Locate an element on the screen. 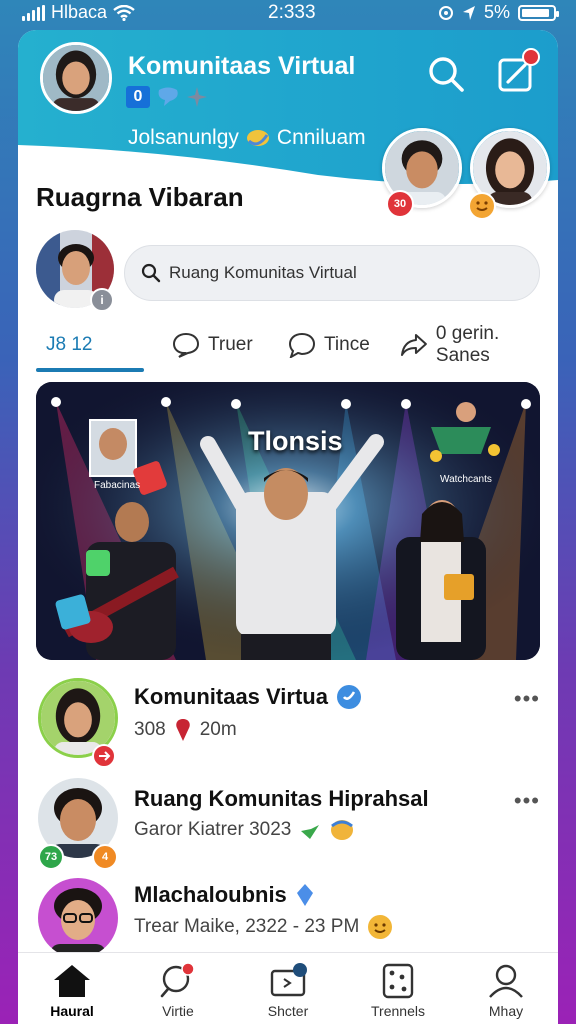 Image resolution: width=576 pixels, height=1024 pixels. tab-bar: J8 12 Truer Tince 0 gerin. Sanes is located at coordinates (288, 348).